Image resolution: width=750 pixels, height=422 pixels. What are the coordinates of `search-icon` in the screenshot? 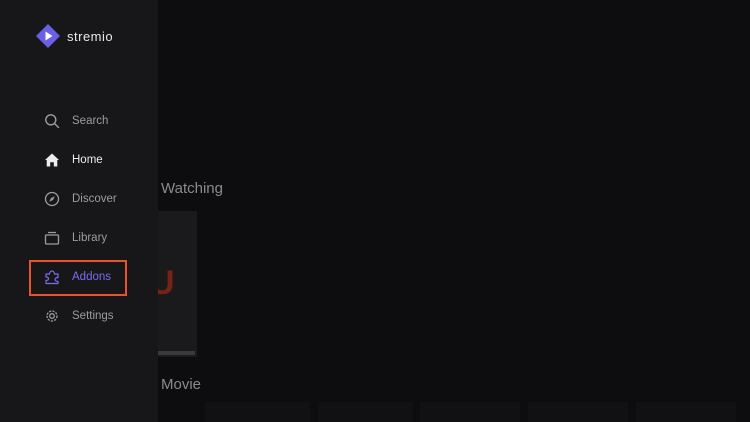 It's located at (52, 121).